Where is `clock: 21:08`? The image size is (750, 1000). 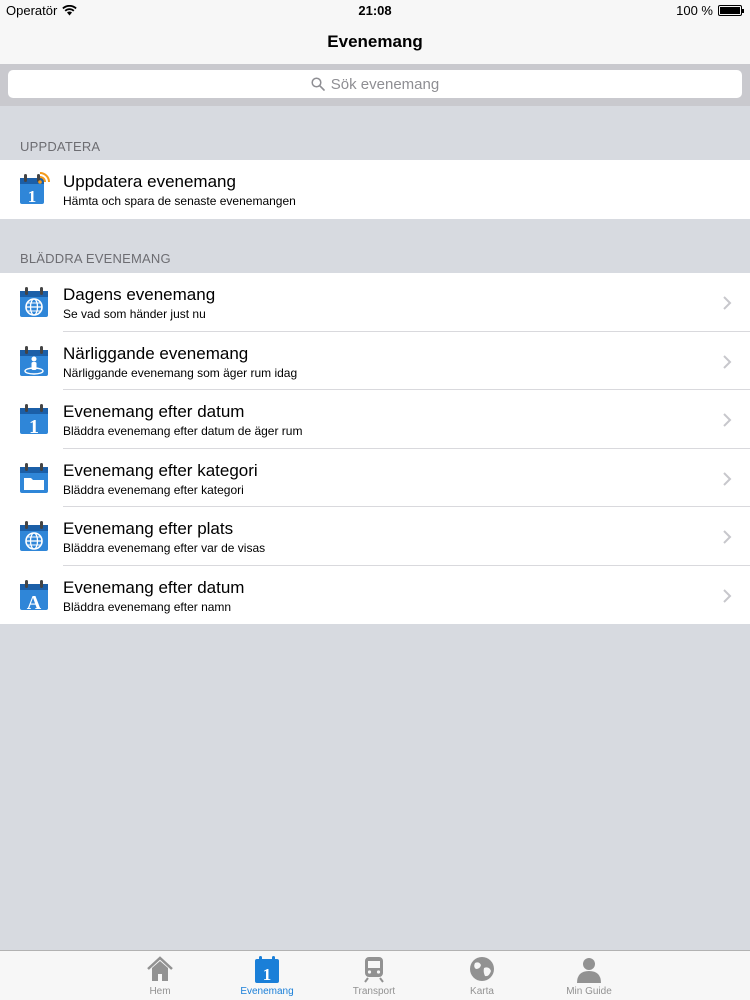 clock: 21:08 is located at coordinates (375, 10).